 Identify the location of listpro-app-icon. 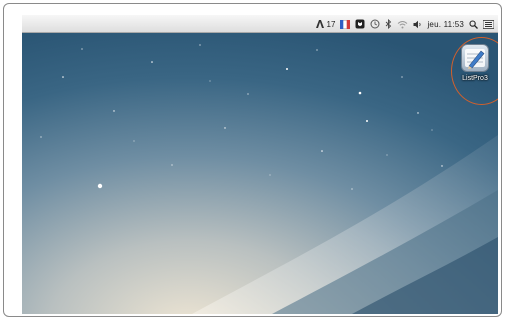
(475, 58).